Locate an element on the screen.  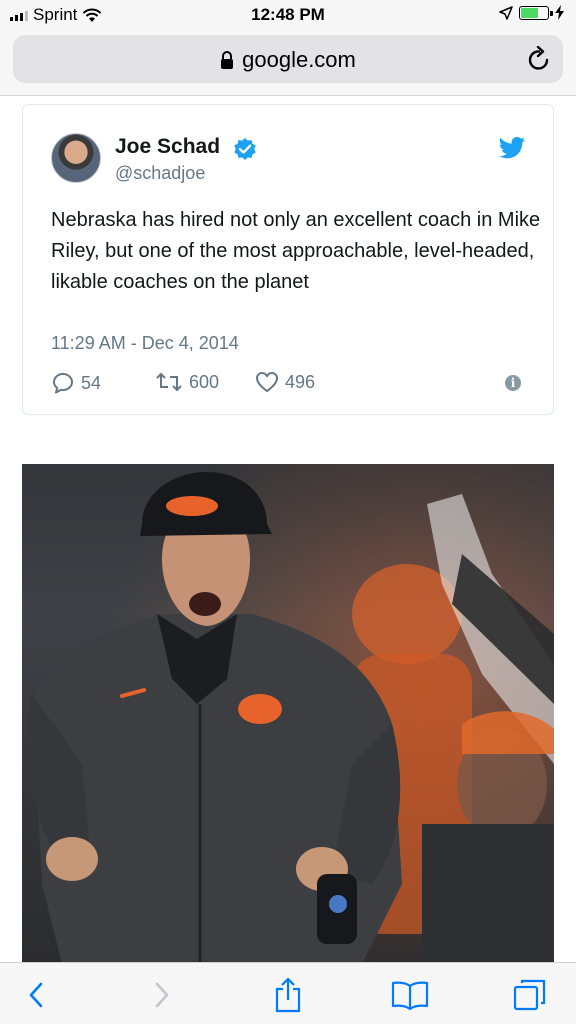
retweet-count: 600 is located at coordinates (204, 381).